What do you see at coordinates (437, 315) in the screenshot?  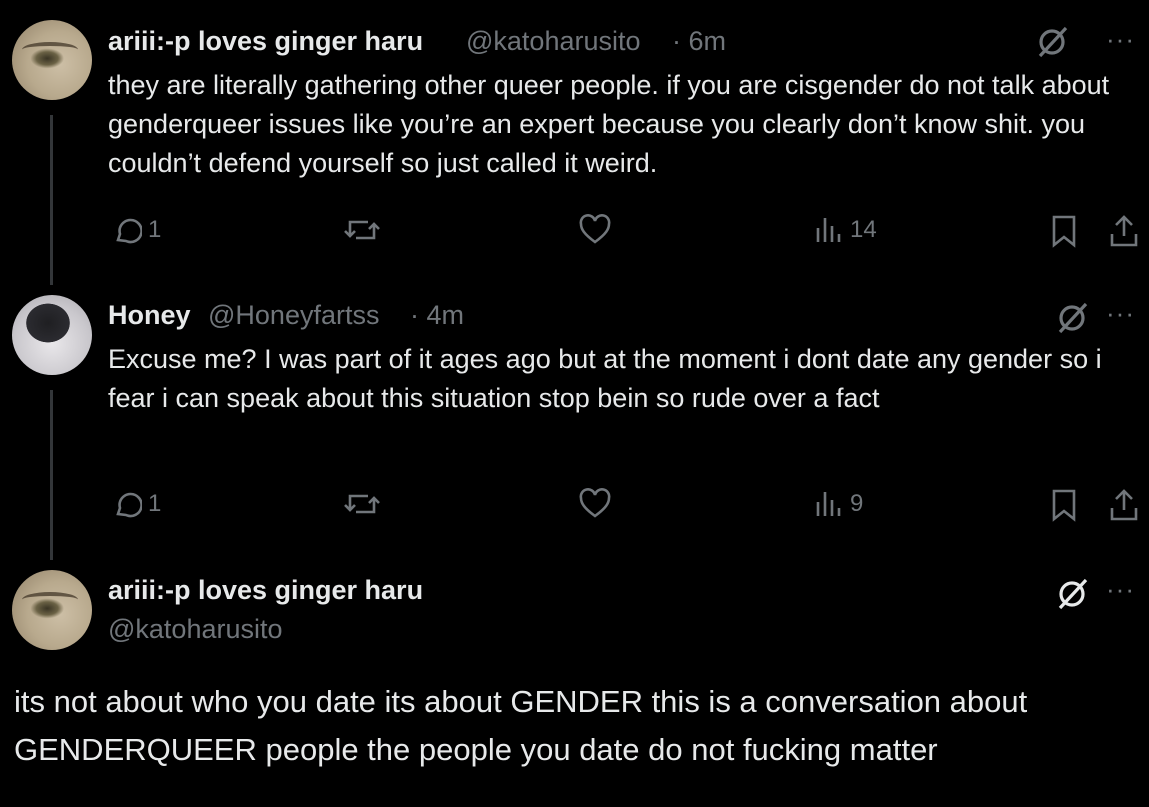 I see `timestamp: · 4m` at bounding box center [437, 315].